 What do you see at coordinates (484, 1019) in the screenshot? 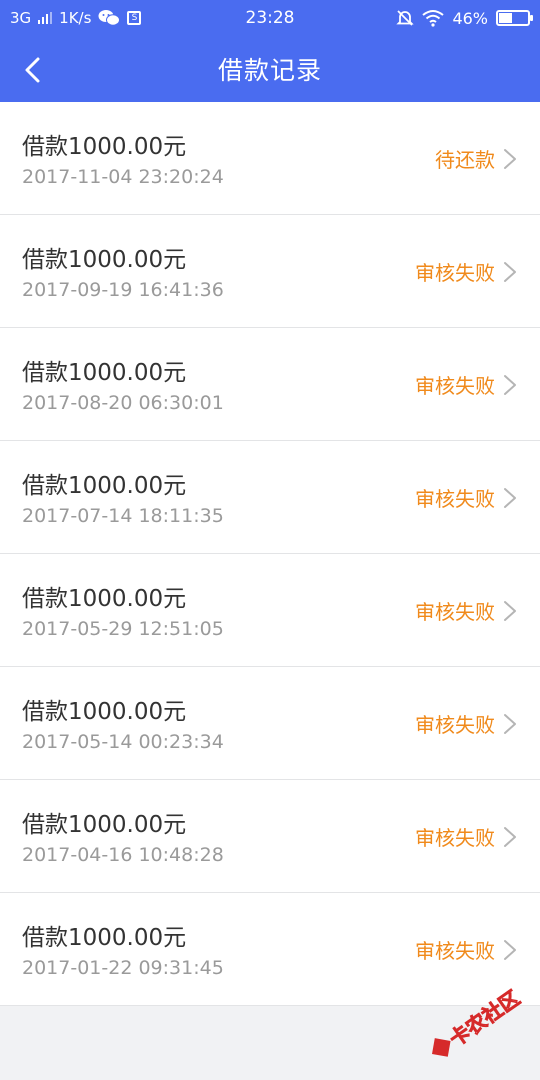
I see `svg-text: 卡农社区` at bounding box center [484, 1019].